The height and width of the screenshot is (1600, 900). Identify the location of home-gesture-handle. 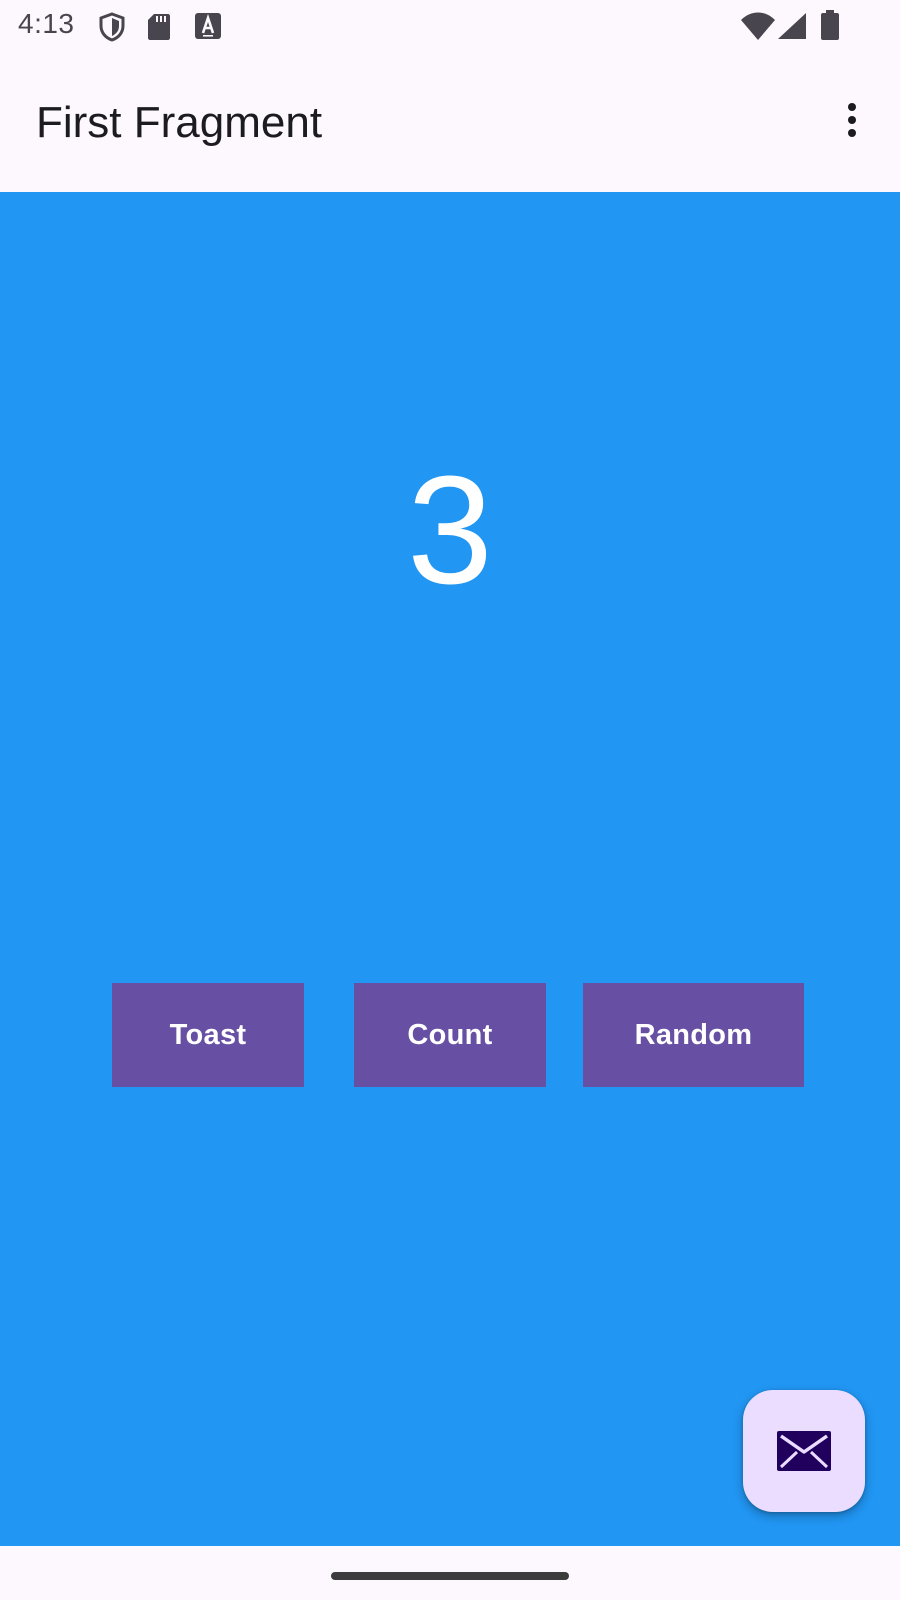
(450, 1576).